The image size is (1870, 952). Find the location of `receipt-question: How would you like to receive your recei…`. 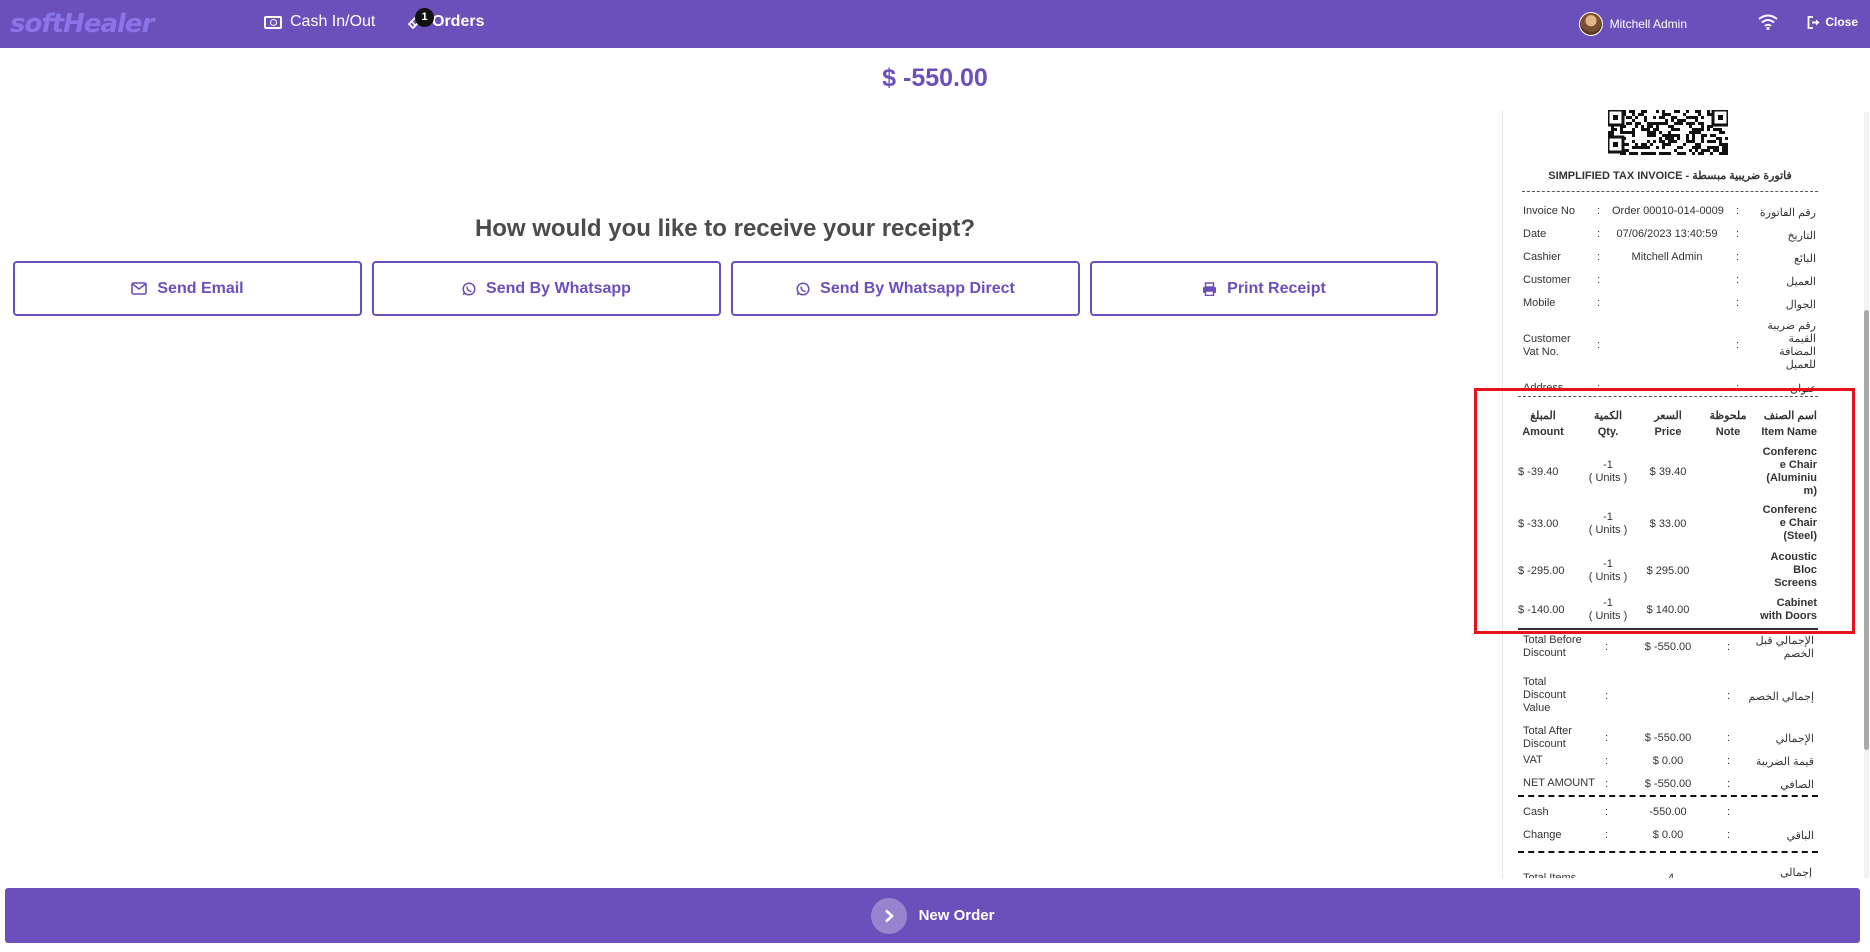

receipt-question: How would you like to receive your recei… is located at coordinates (725, 228).